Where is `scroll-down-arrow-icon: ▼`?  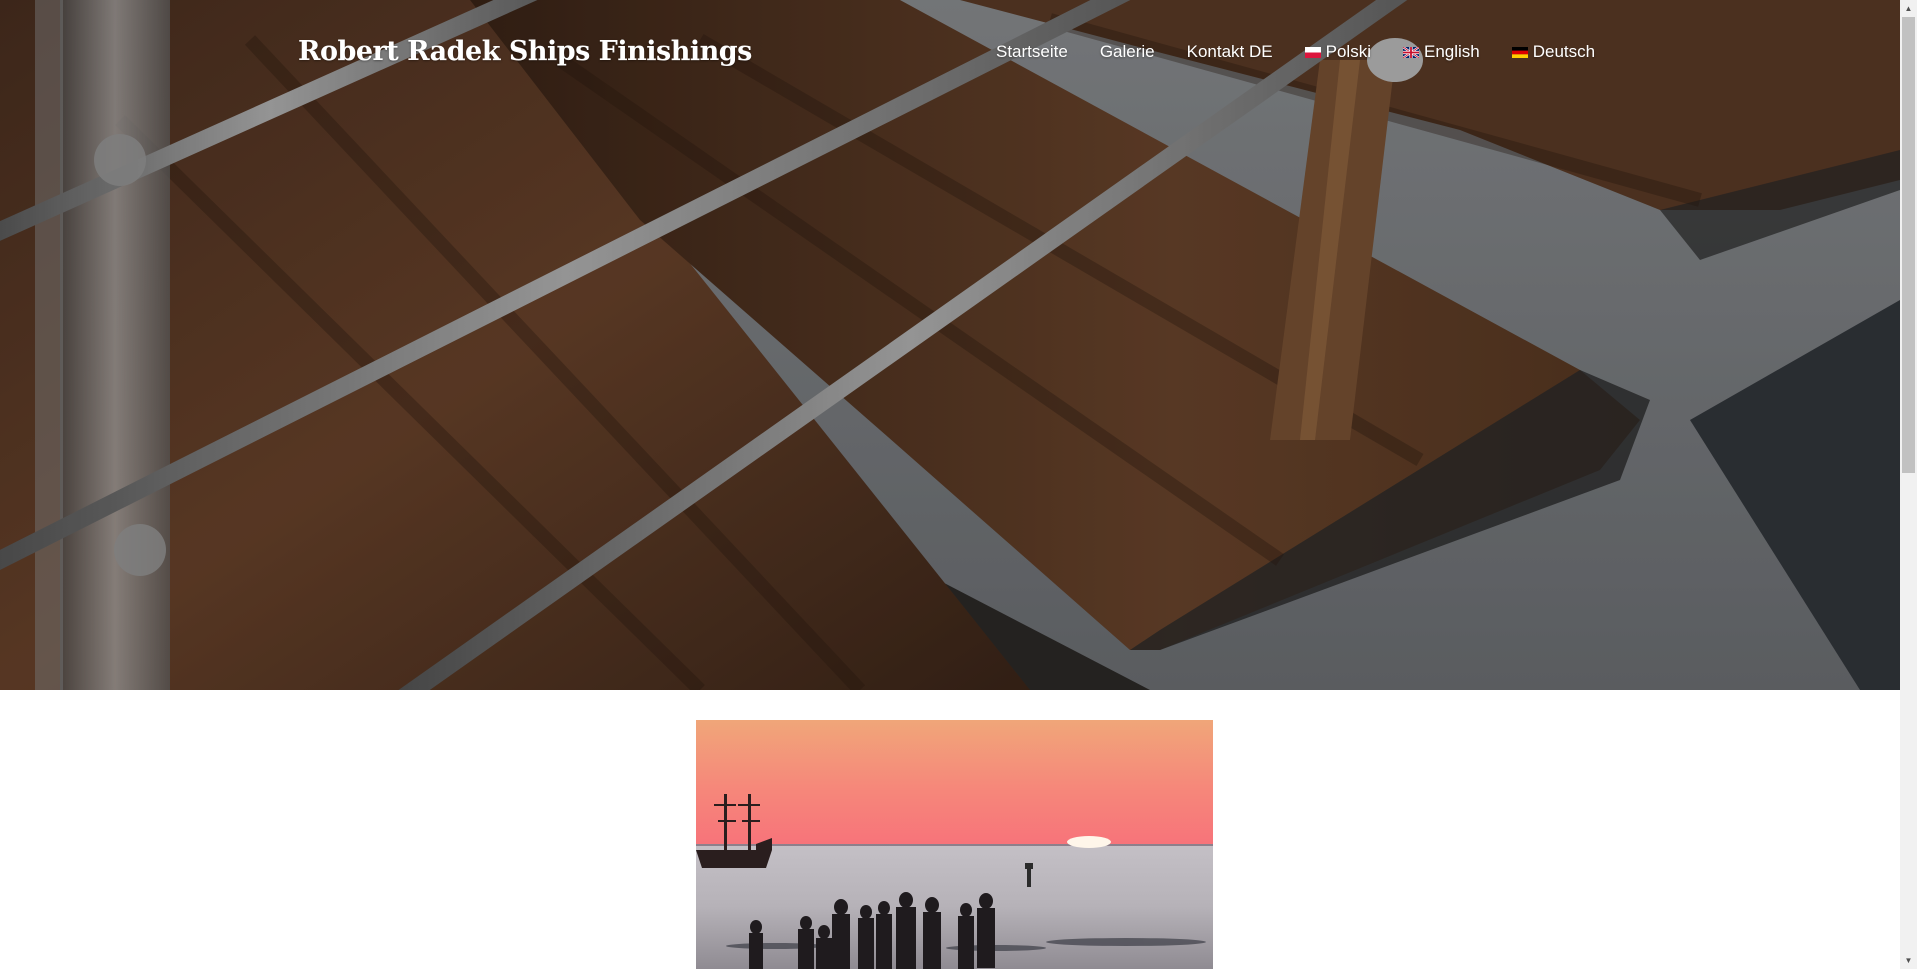
scroll-down-arrow-icon: ▼ is located at coordinates (1908, 960).